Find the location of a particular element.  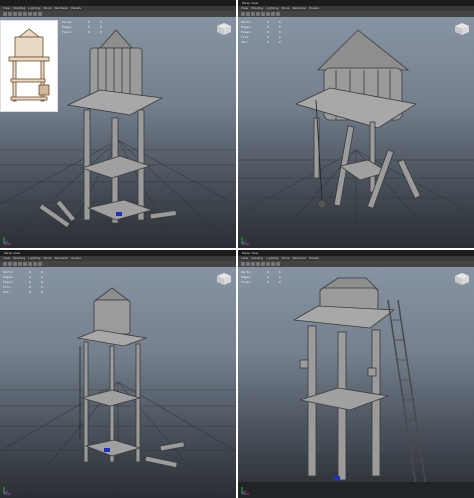

viewport-divider-horizontal is located at coordinates (237, 249).